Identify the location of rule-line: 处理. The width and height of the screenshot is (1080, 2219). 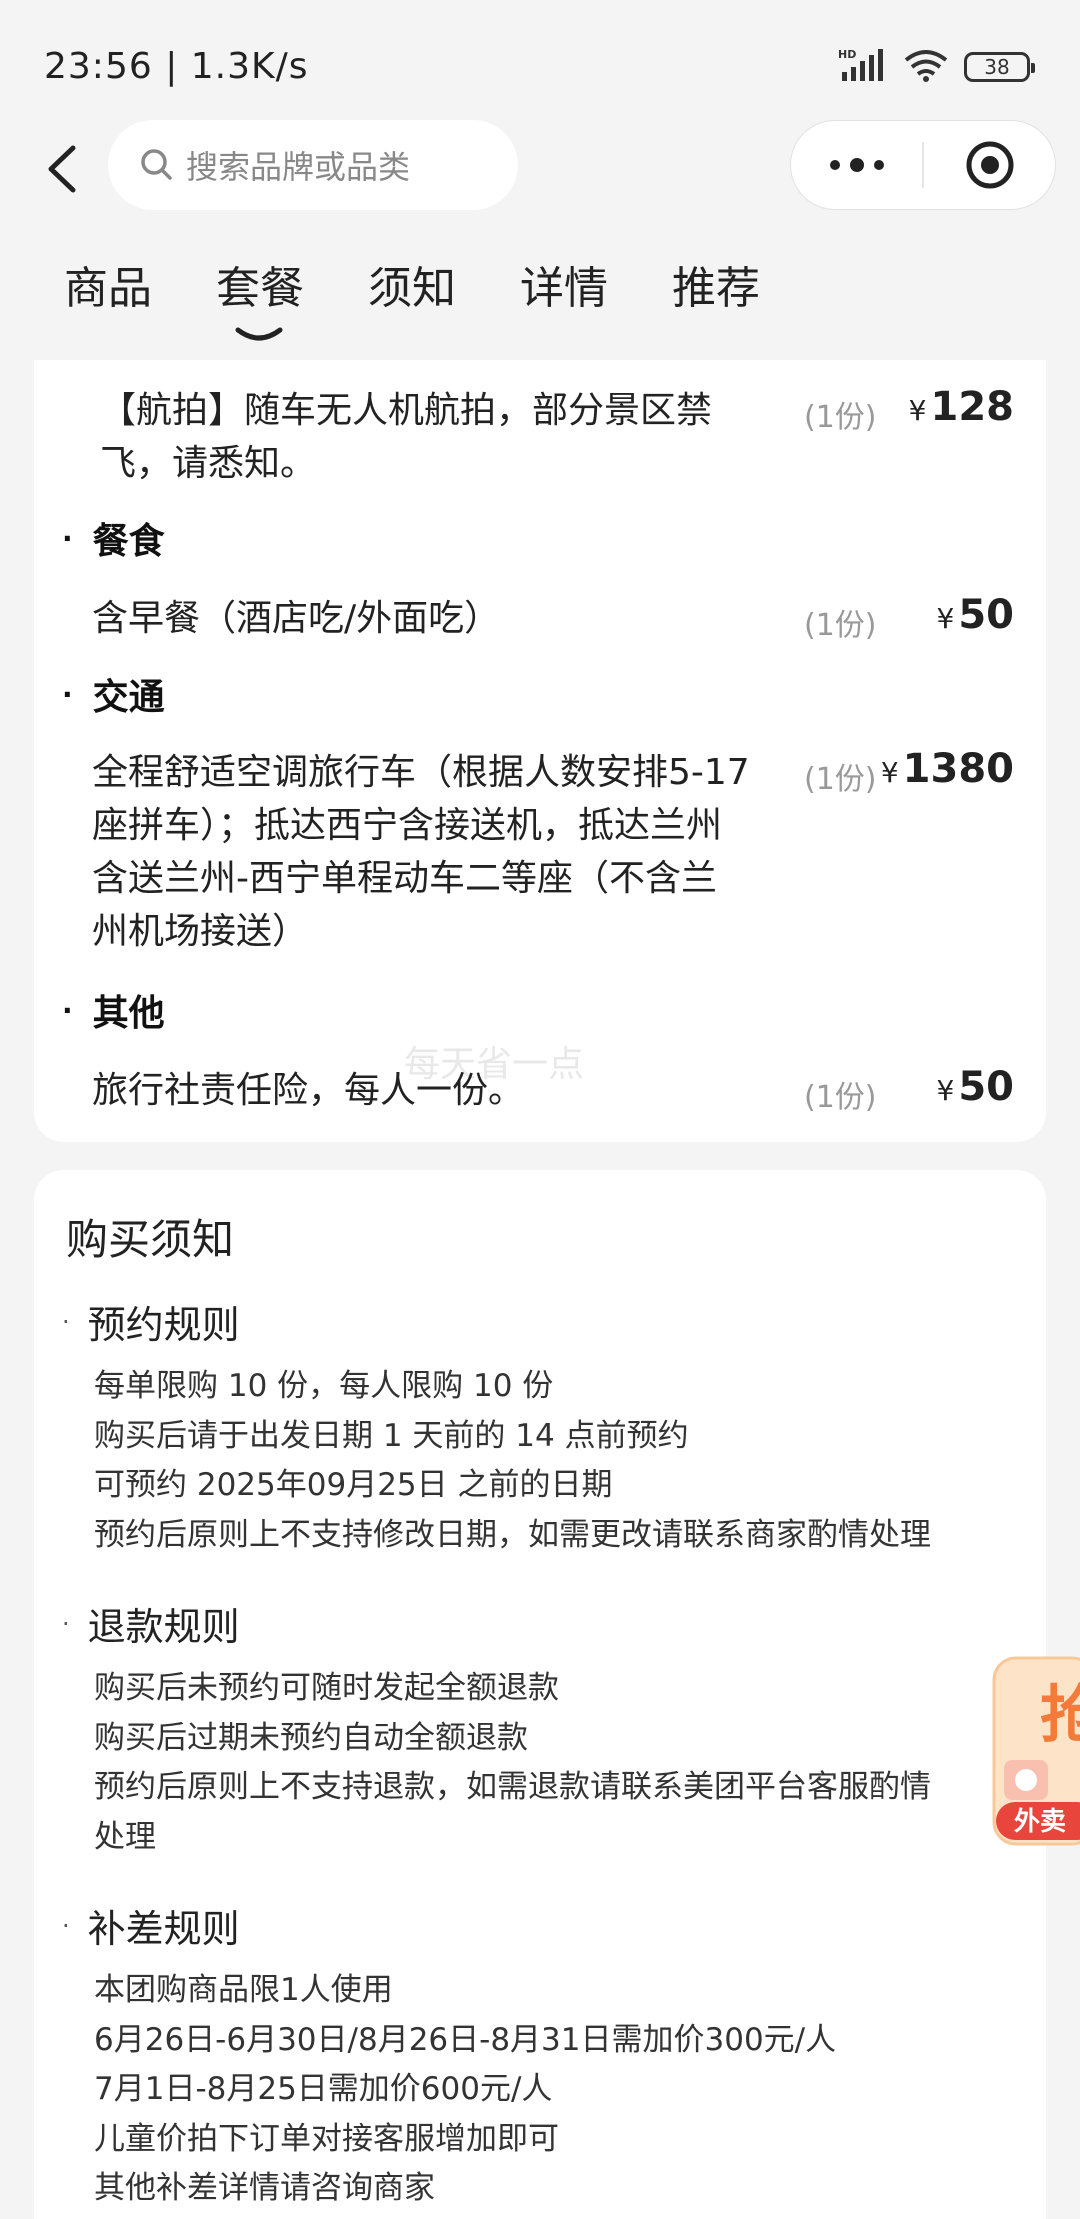
(125, 1836).